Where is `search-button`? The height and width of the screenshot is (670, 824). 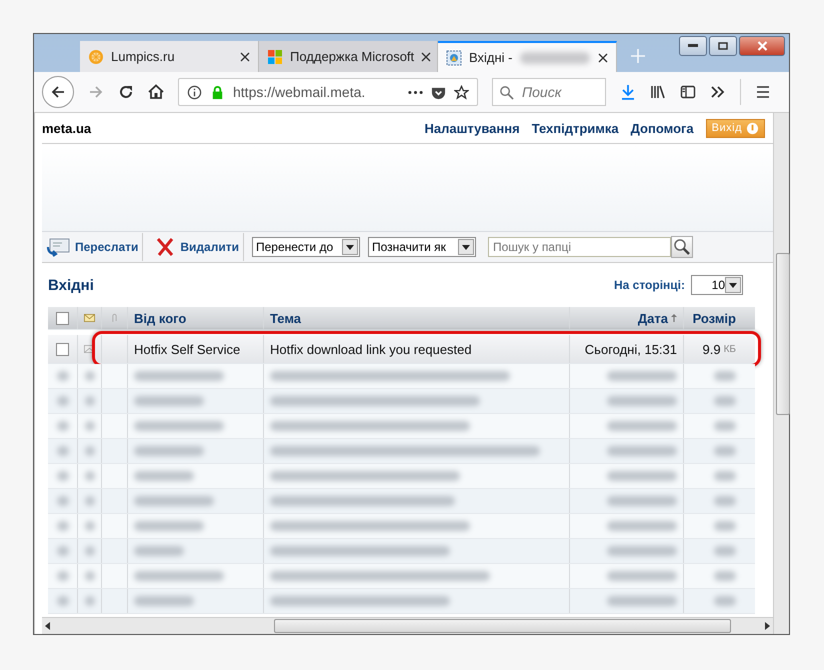 search-button is located at coordinates (681, 247).